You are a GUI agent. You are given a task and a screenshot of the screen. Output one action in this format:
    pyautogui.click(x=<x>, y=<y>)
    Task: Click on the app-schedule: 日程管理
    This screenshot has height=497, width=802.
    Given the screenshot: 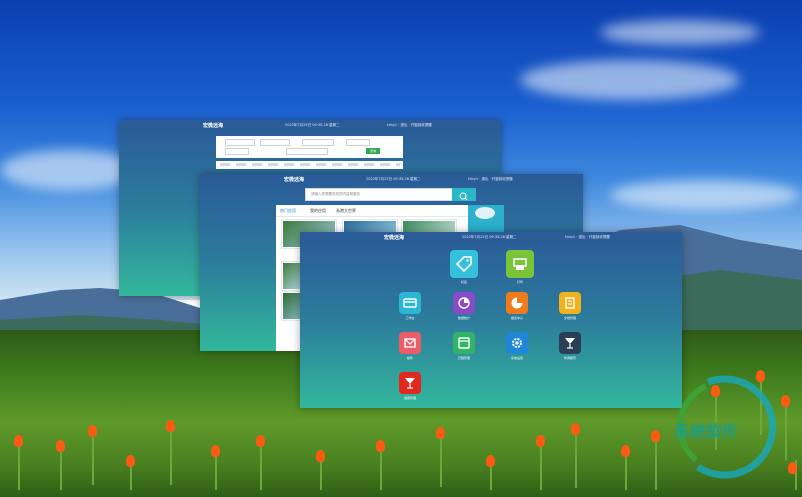 What is the action you would take?
    pyautogui.click(x=464, y=346)
    